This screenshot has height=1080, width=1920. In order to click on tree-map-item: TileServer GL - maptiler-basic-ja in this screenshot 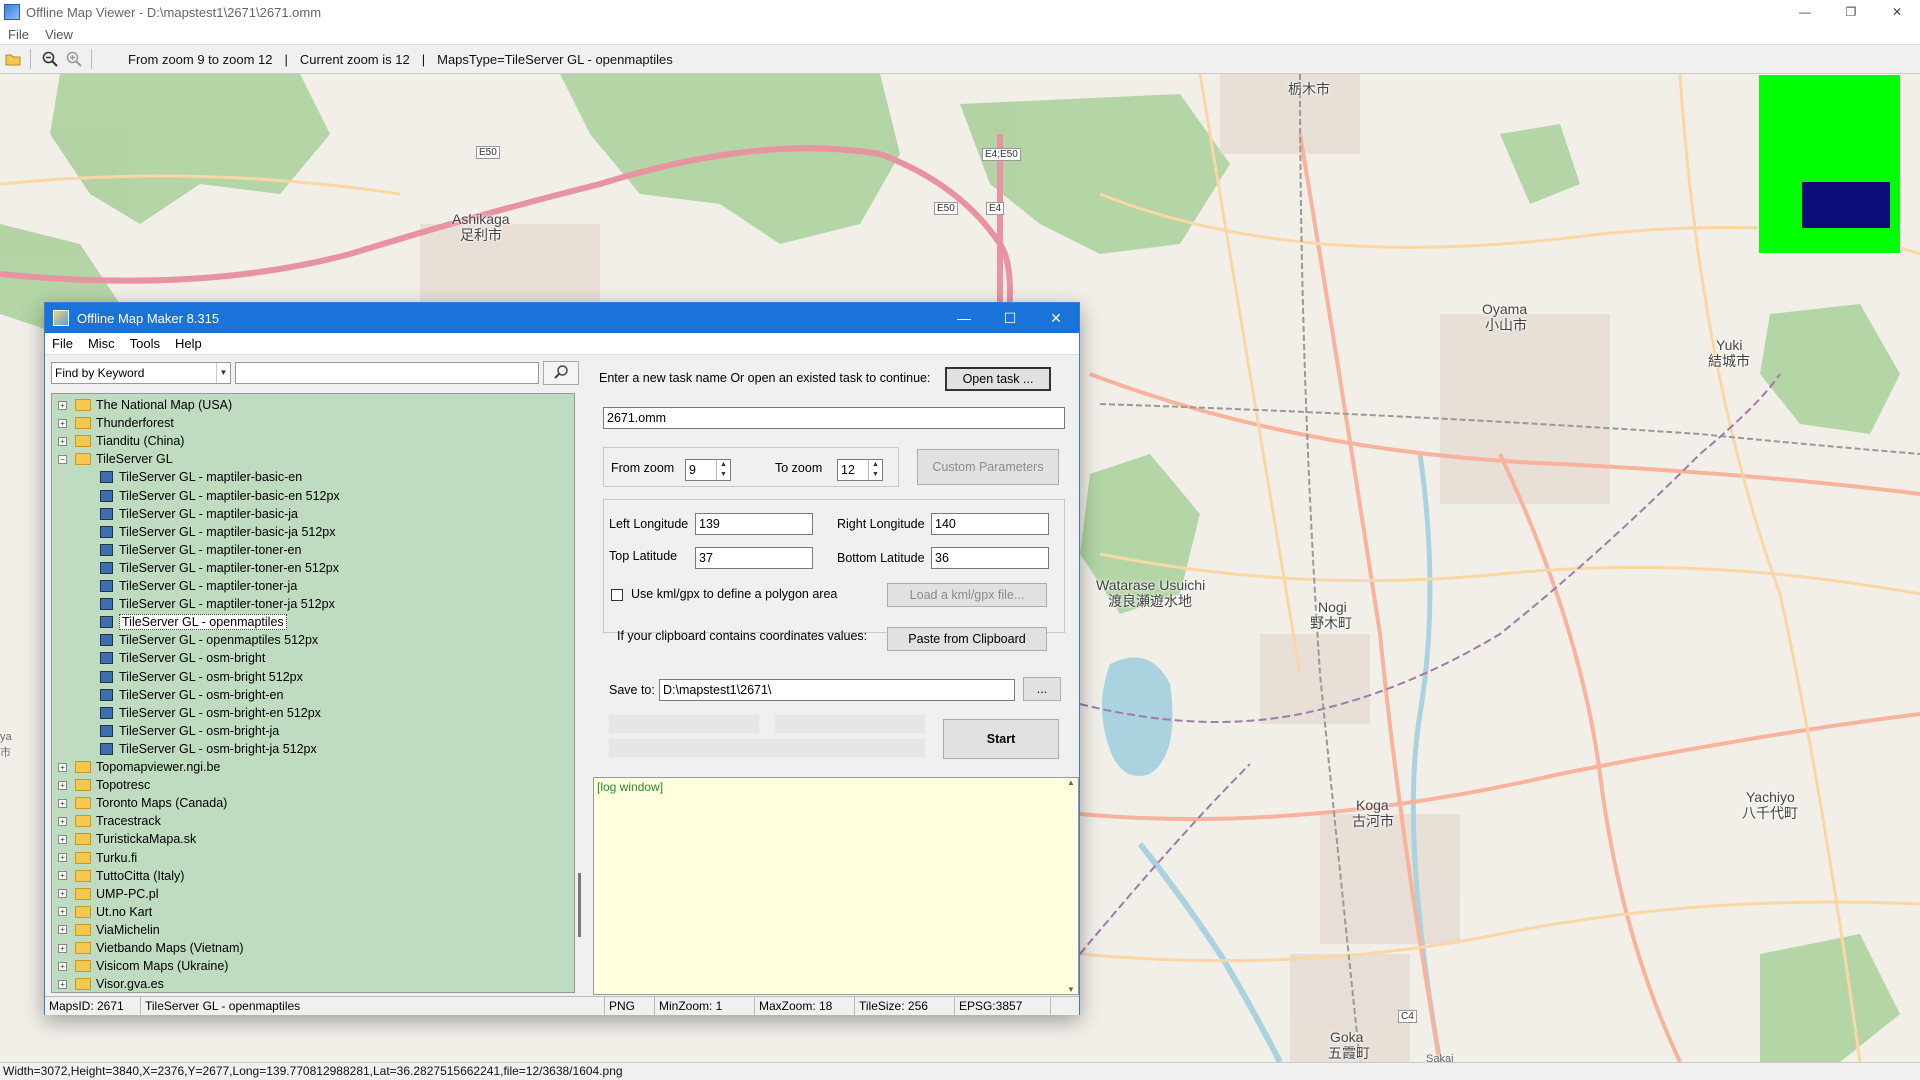, I will do `click(199, 514)`.